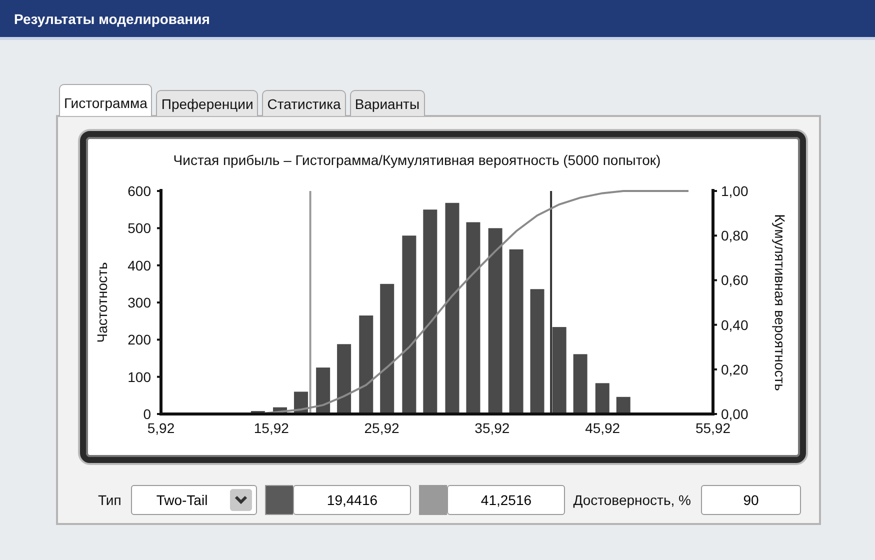  What do you see at coordinates (139, 302) in the screenshot?
I see `y-tick-label: 300` at bounding box center [139, 302].